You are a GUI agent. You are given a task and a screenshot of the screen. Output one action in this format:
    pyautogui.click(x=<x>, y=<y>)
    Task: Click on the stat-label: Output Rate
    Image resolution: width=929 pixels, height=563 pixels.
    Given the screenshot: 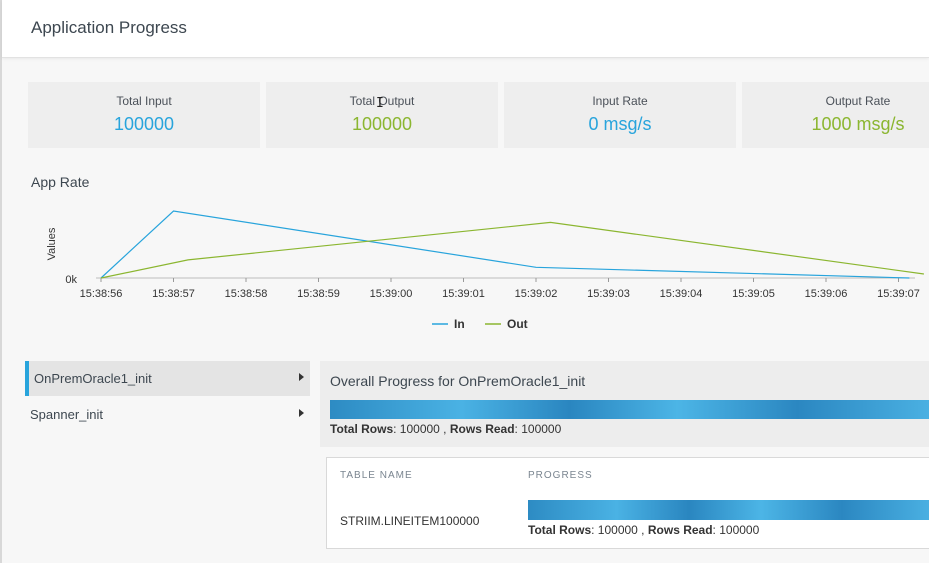 What is the action you would take?
    pyautogui.click(x=858, y=101)
    